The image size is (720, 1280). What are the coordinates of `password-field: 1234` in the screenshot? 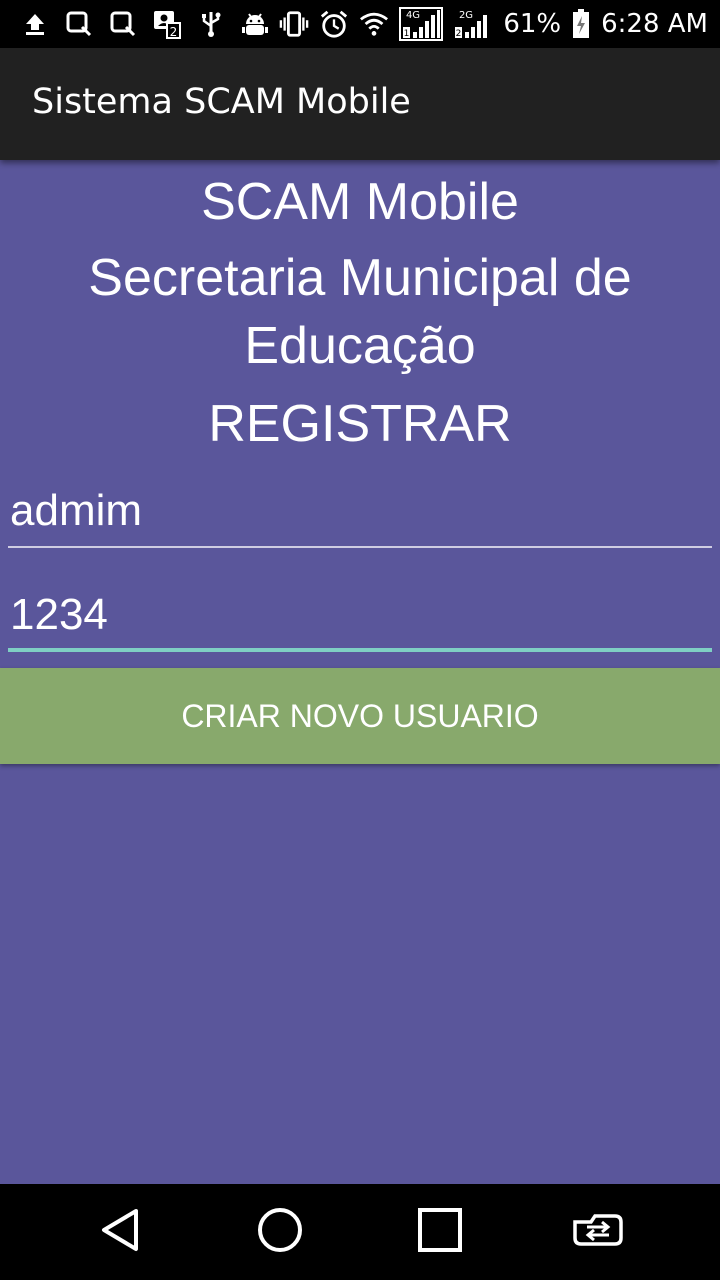 It's located at (360, 617).